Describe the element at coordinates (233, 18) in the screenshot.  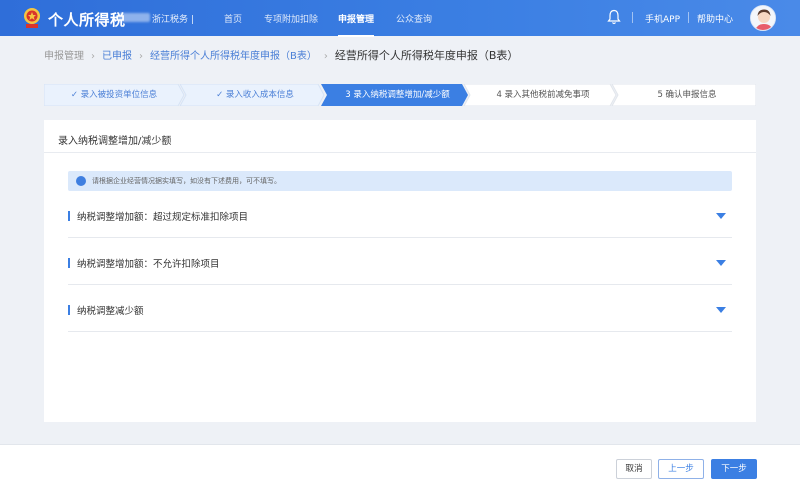
I see `nav-home: 首页` at that location.